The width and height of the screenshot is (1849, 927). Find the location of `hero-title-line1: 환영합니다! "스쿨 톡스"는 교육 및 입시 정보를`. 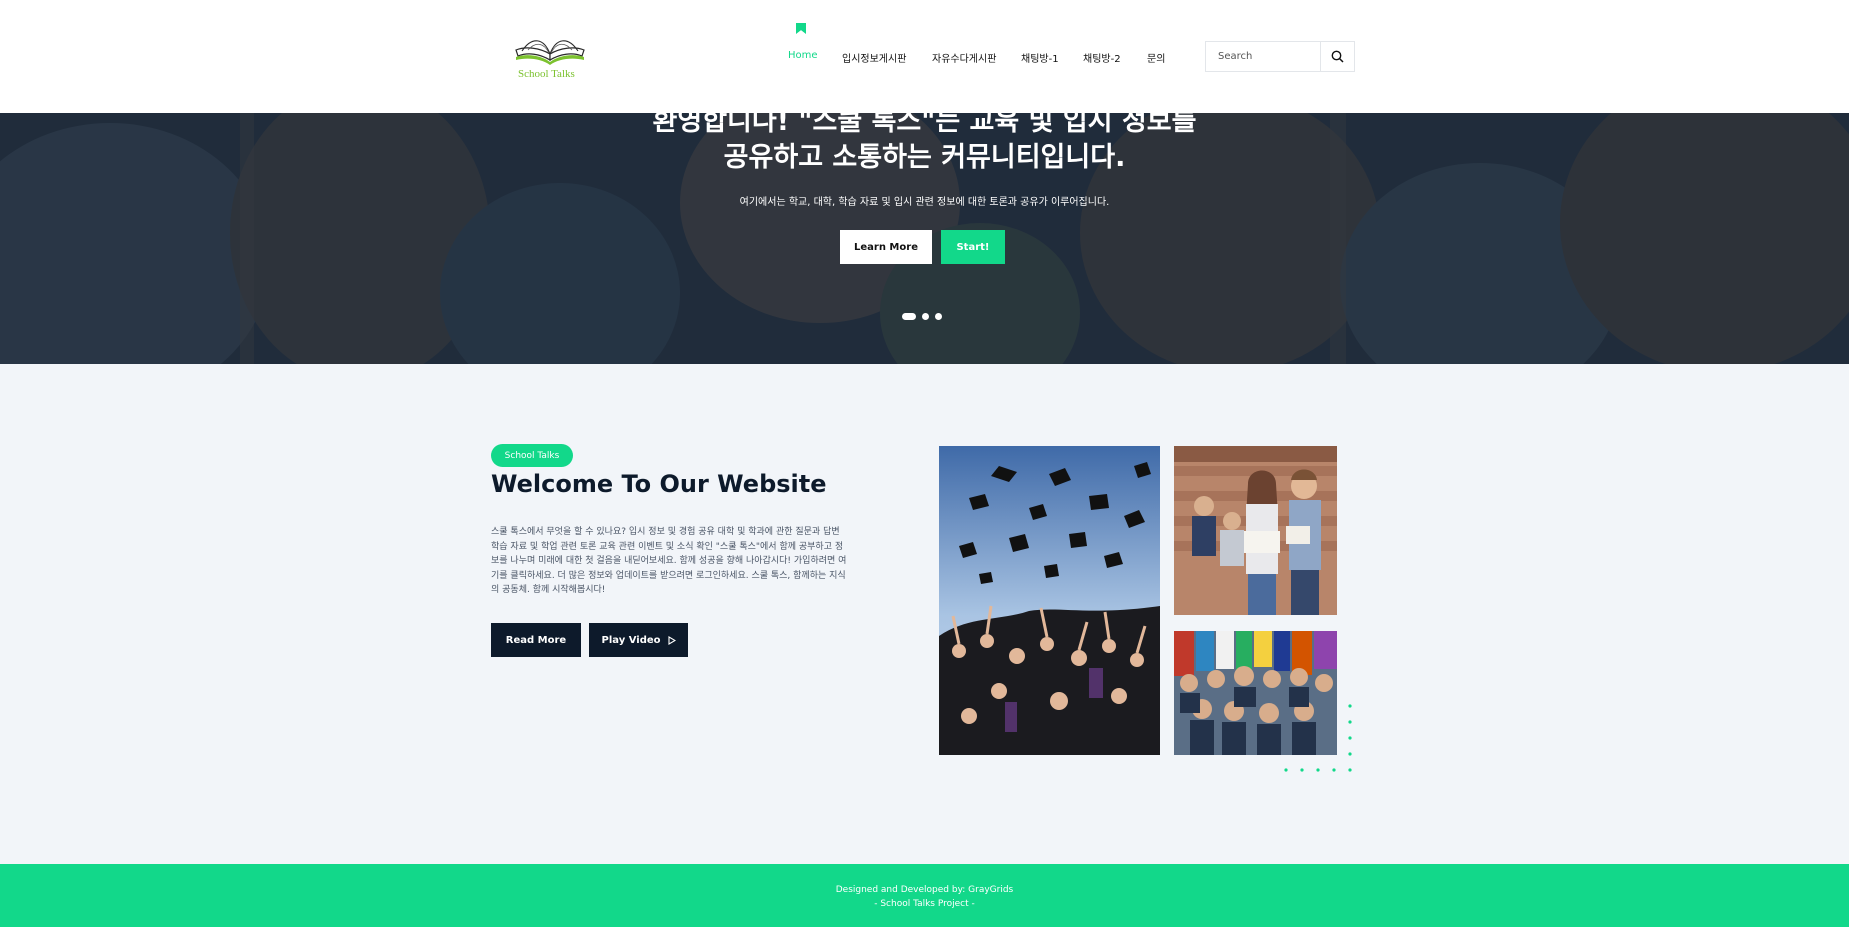

hero-title-line1: 환영합니다! "스쿨 톡스"는 교육 및 입시 정보를 is located at coordinates (924, 125).